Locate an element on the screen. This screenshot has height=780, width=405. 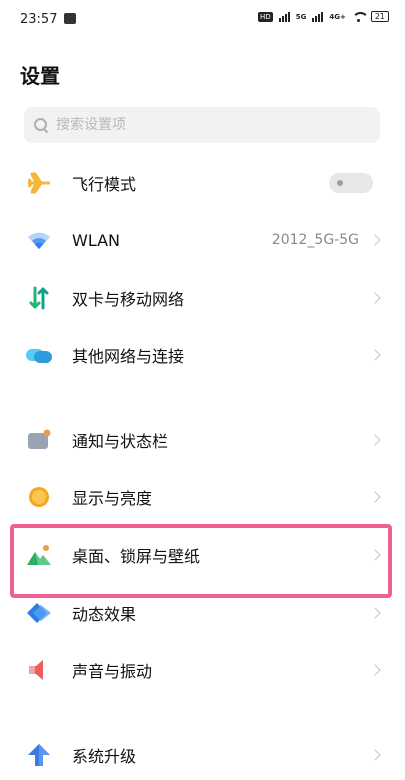
setting-item-dual-sim: 双卡与移动网络 is located at coordinates (202, 298).